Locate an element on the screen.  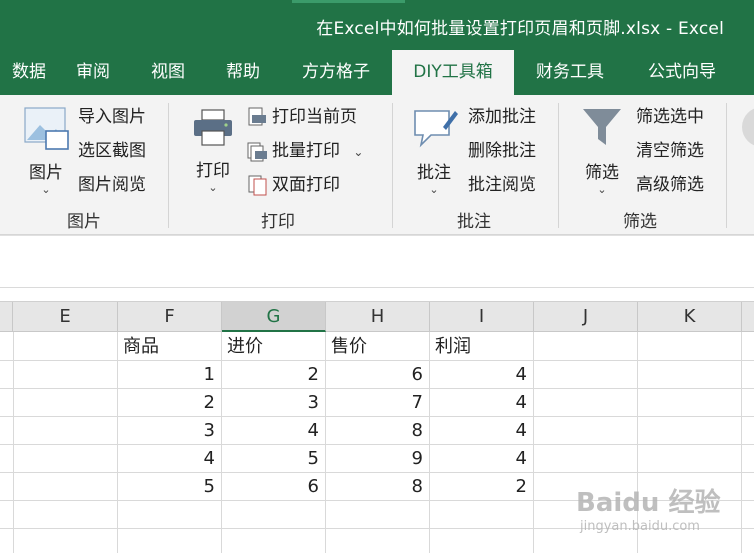
printer-icon is located at coordinates (213, 127).